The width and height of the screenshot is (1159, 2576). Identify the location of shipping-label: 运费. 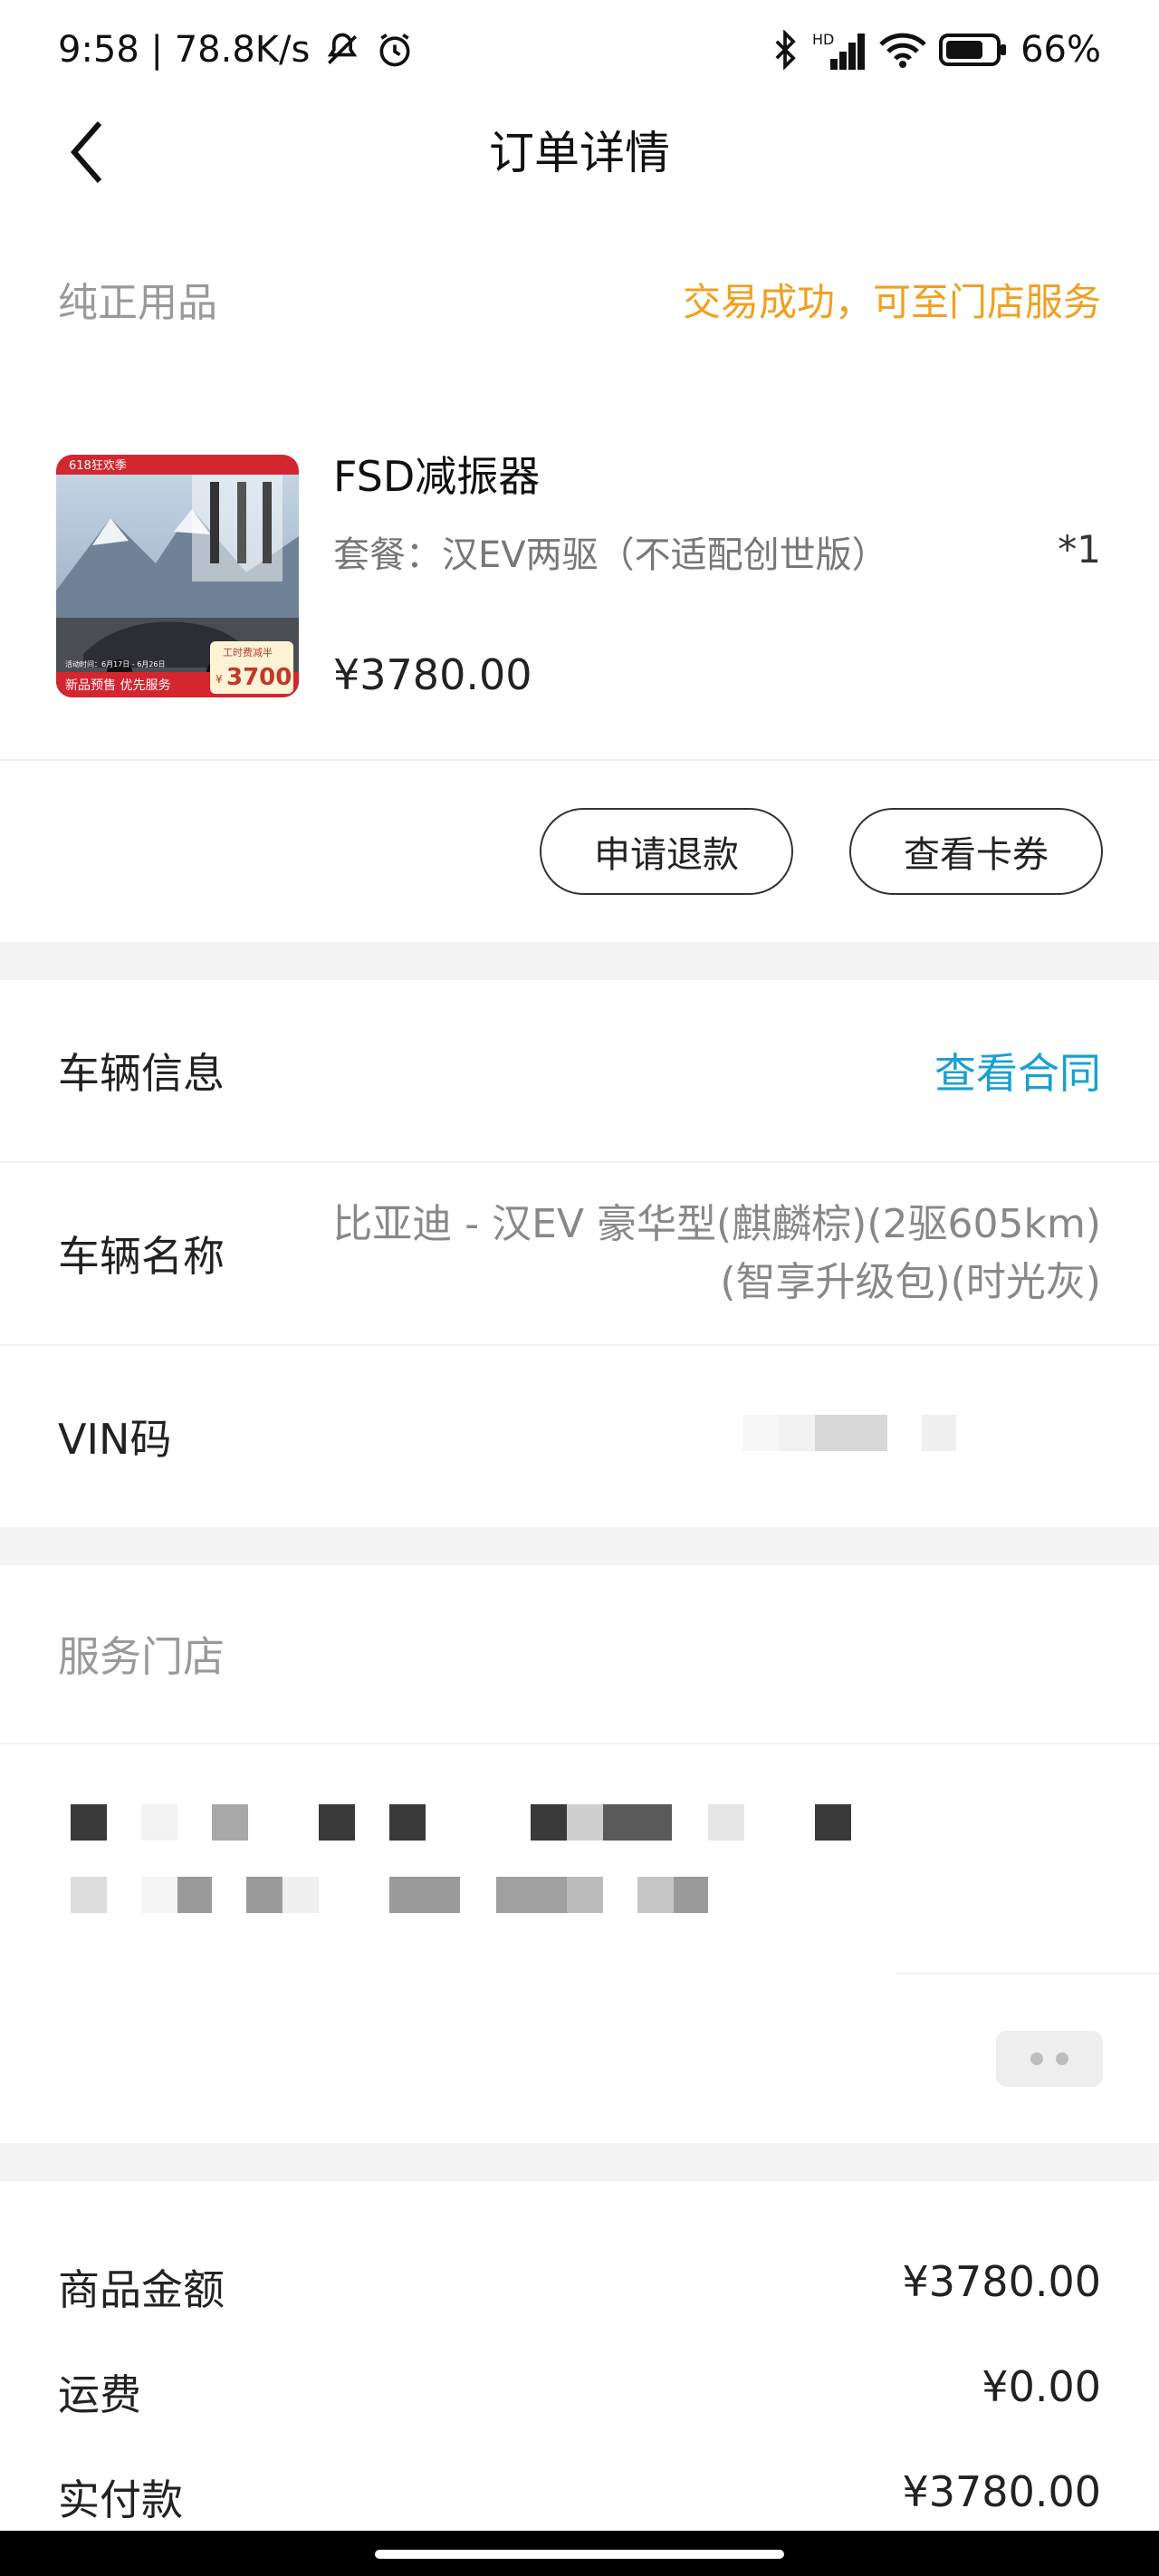
(99, 2394).